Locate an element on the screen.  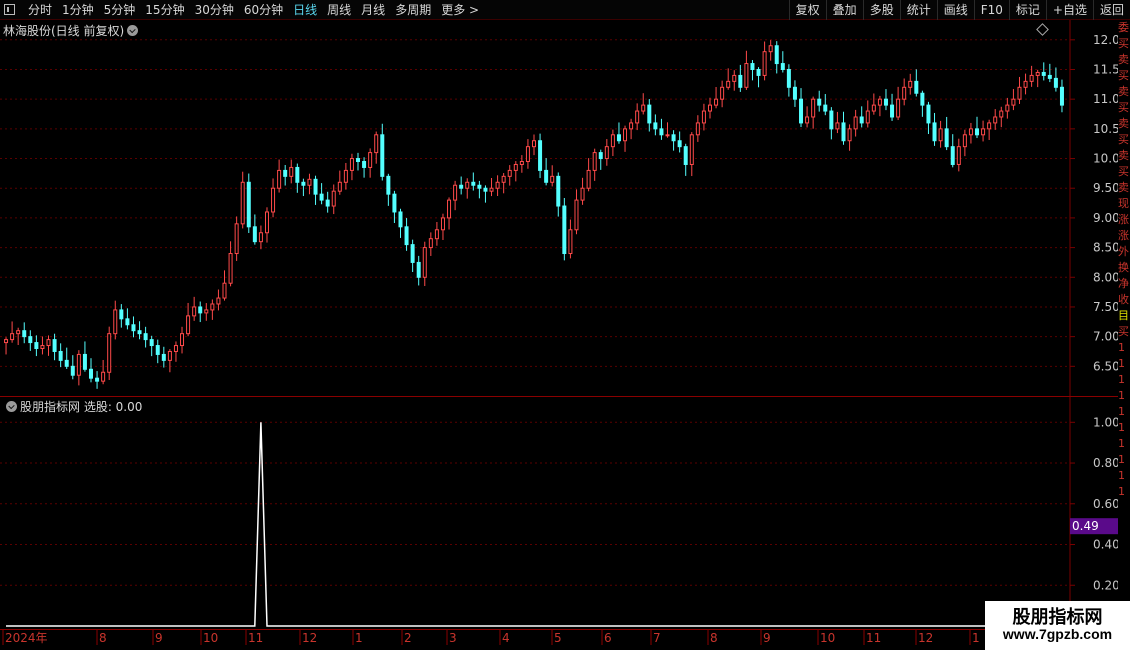
price-tick-label: 9.50 is located at coordinates (1106, 188).